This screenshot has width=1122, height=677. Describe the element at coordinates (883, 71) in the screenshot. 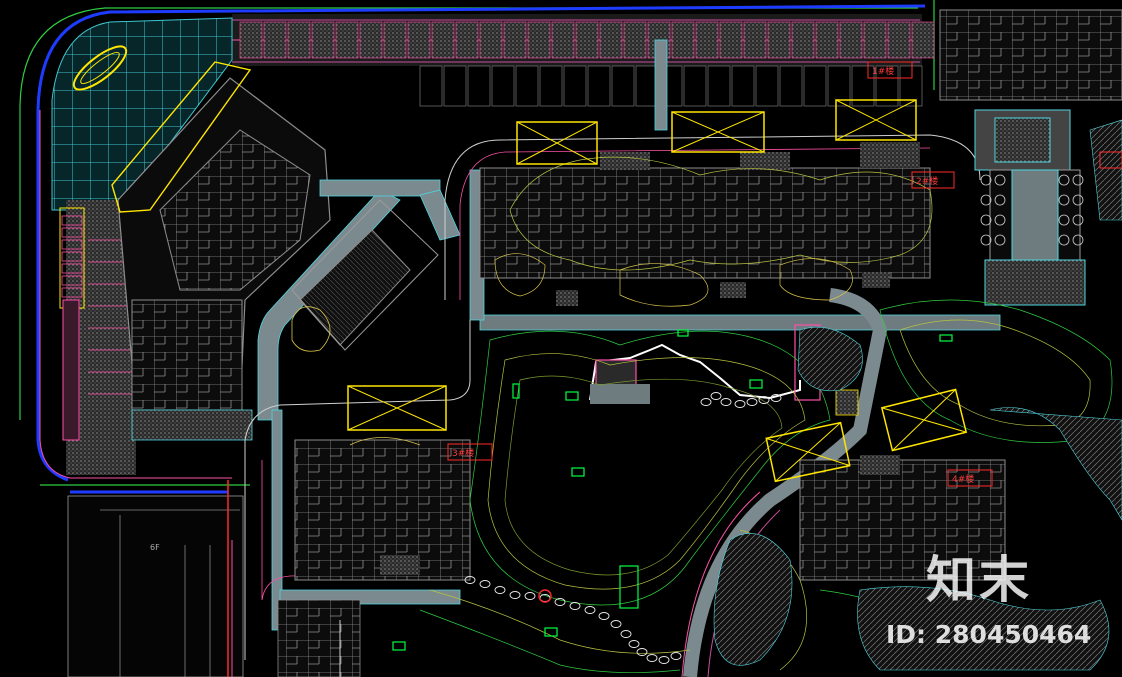

I see `building-label-1: 1#楼` at that location.